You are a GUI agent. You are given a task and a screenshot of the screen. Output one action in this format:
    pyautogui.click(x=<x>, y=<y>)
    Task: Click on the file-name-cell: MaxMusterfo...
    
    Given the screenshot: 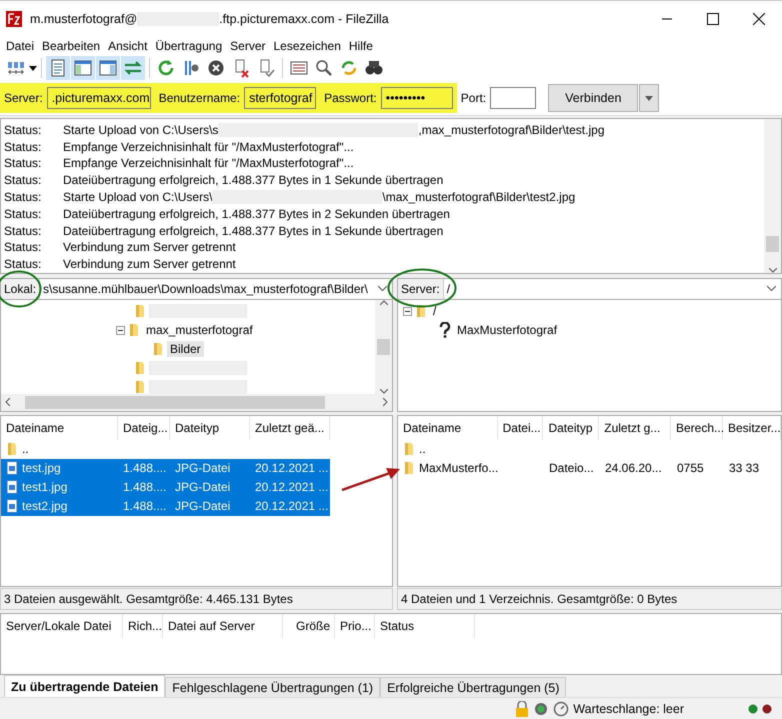 What is the action you would take?
    pyautogui.click(x=448, y=468)
    